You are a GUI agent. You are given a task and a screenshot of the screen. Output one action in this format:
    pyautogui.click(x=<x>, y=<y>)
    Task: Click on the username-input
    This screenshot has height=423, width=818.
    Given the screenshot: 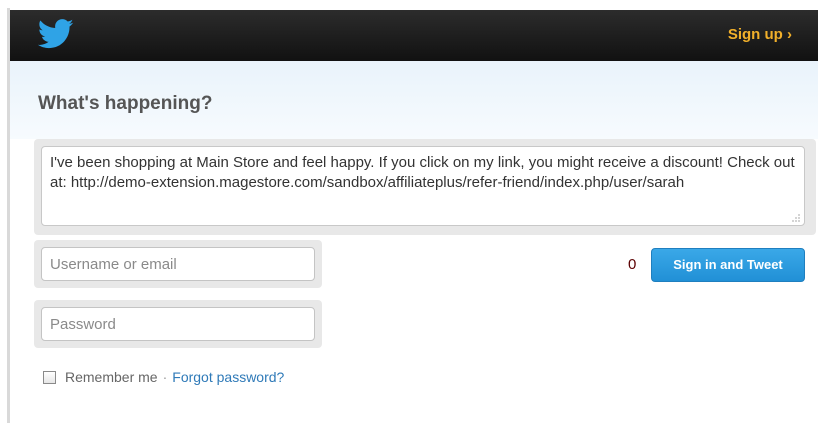 What is the action you would take?
    pyautogui.click(x=178, y=264)
    